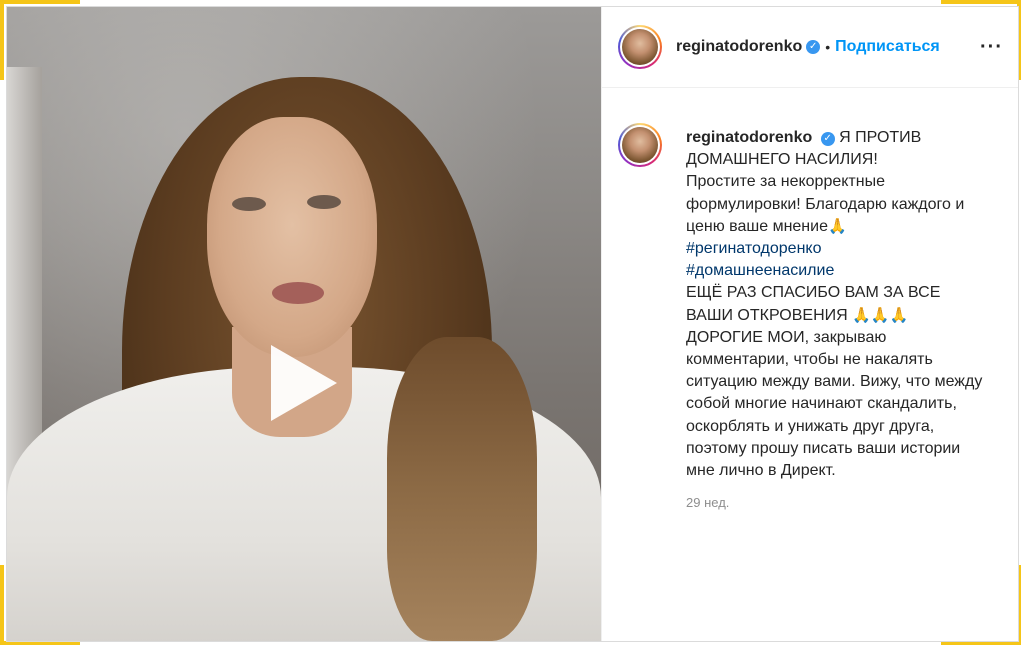 The width and height of the screenshot is (1021, 645). Describe the element at coordinates (462, 489) in the screenshot. I see `video-person-hair-lock` at that location.